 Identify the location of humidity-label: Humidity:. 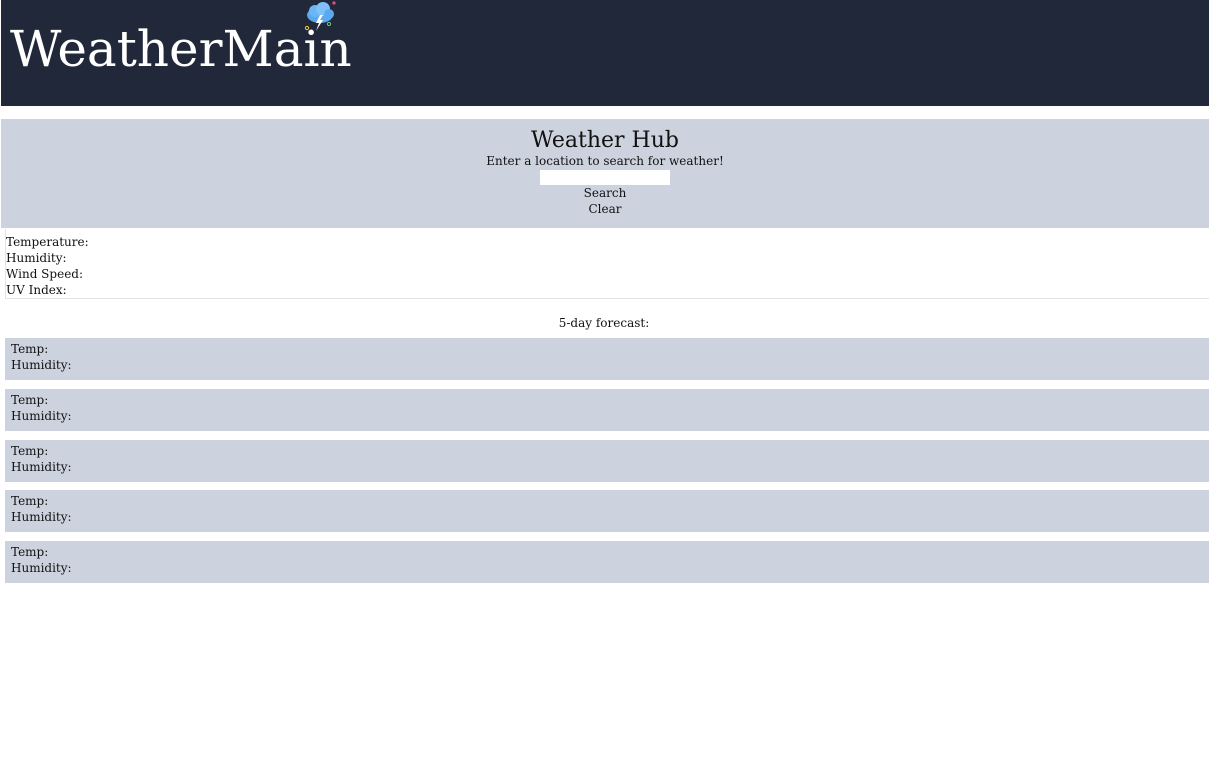
(36, 258).